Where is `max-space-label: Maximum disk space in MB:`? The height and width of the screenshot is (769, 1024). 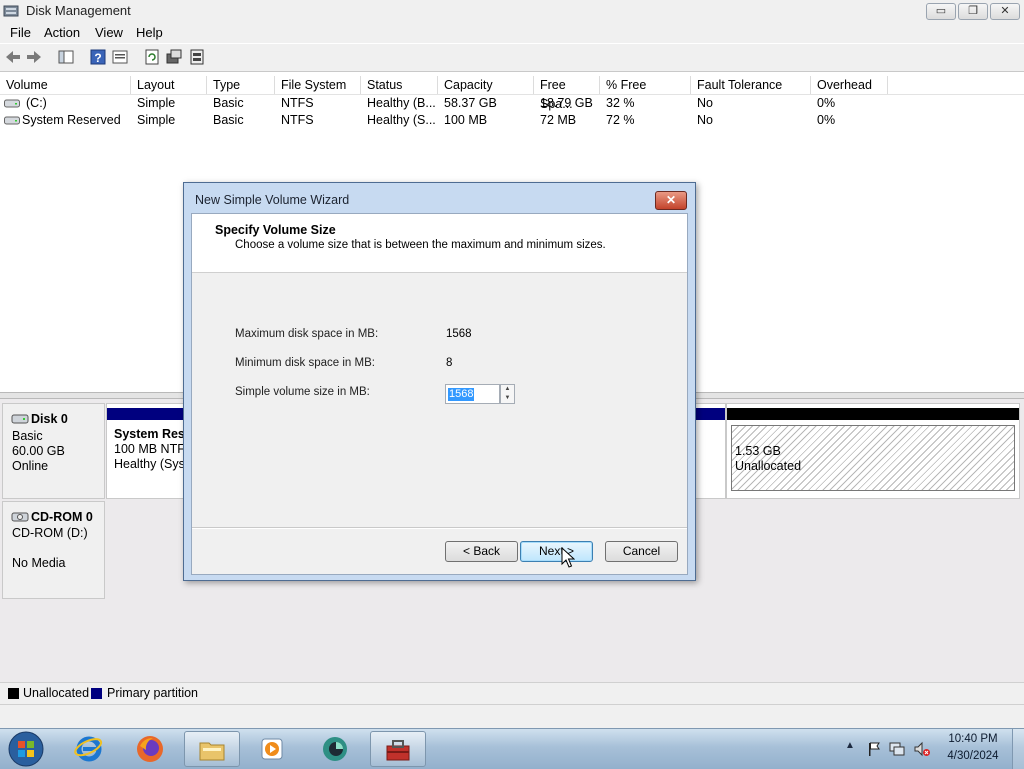 max-space-label: Maximum disk space in MB: is located at coordinates (307, 334).